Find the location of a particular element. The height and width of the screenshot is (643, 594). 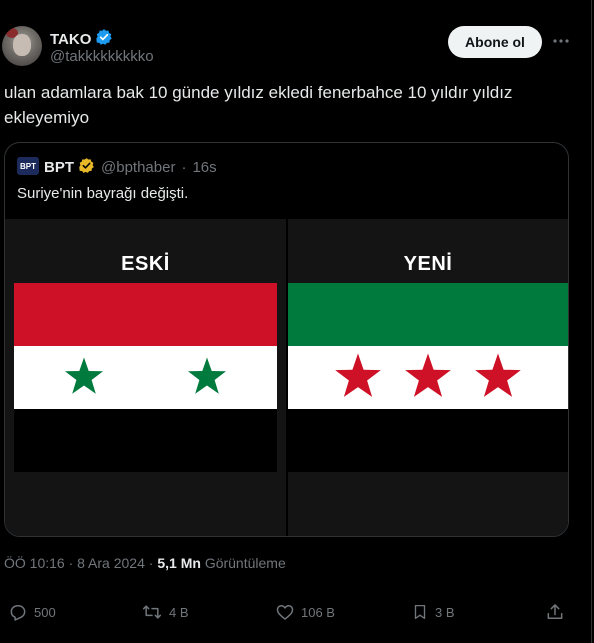

like-button: 106 B is located at coordinates (305, 612).